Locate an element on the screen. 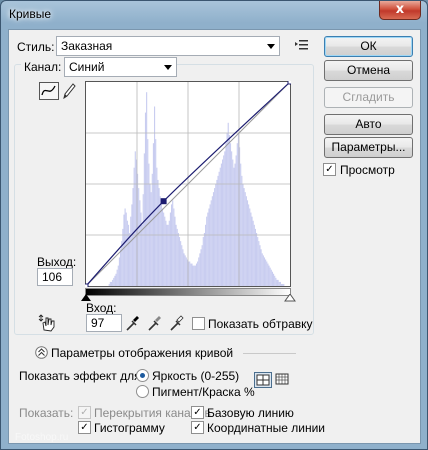  light-radio is located at coordinates (142, 375).